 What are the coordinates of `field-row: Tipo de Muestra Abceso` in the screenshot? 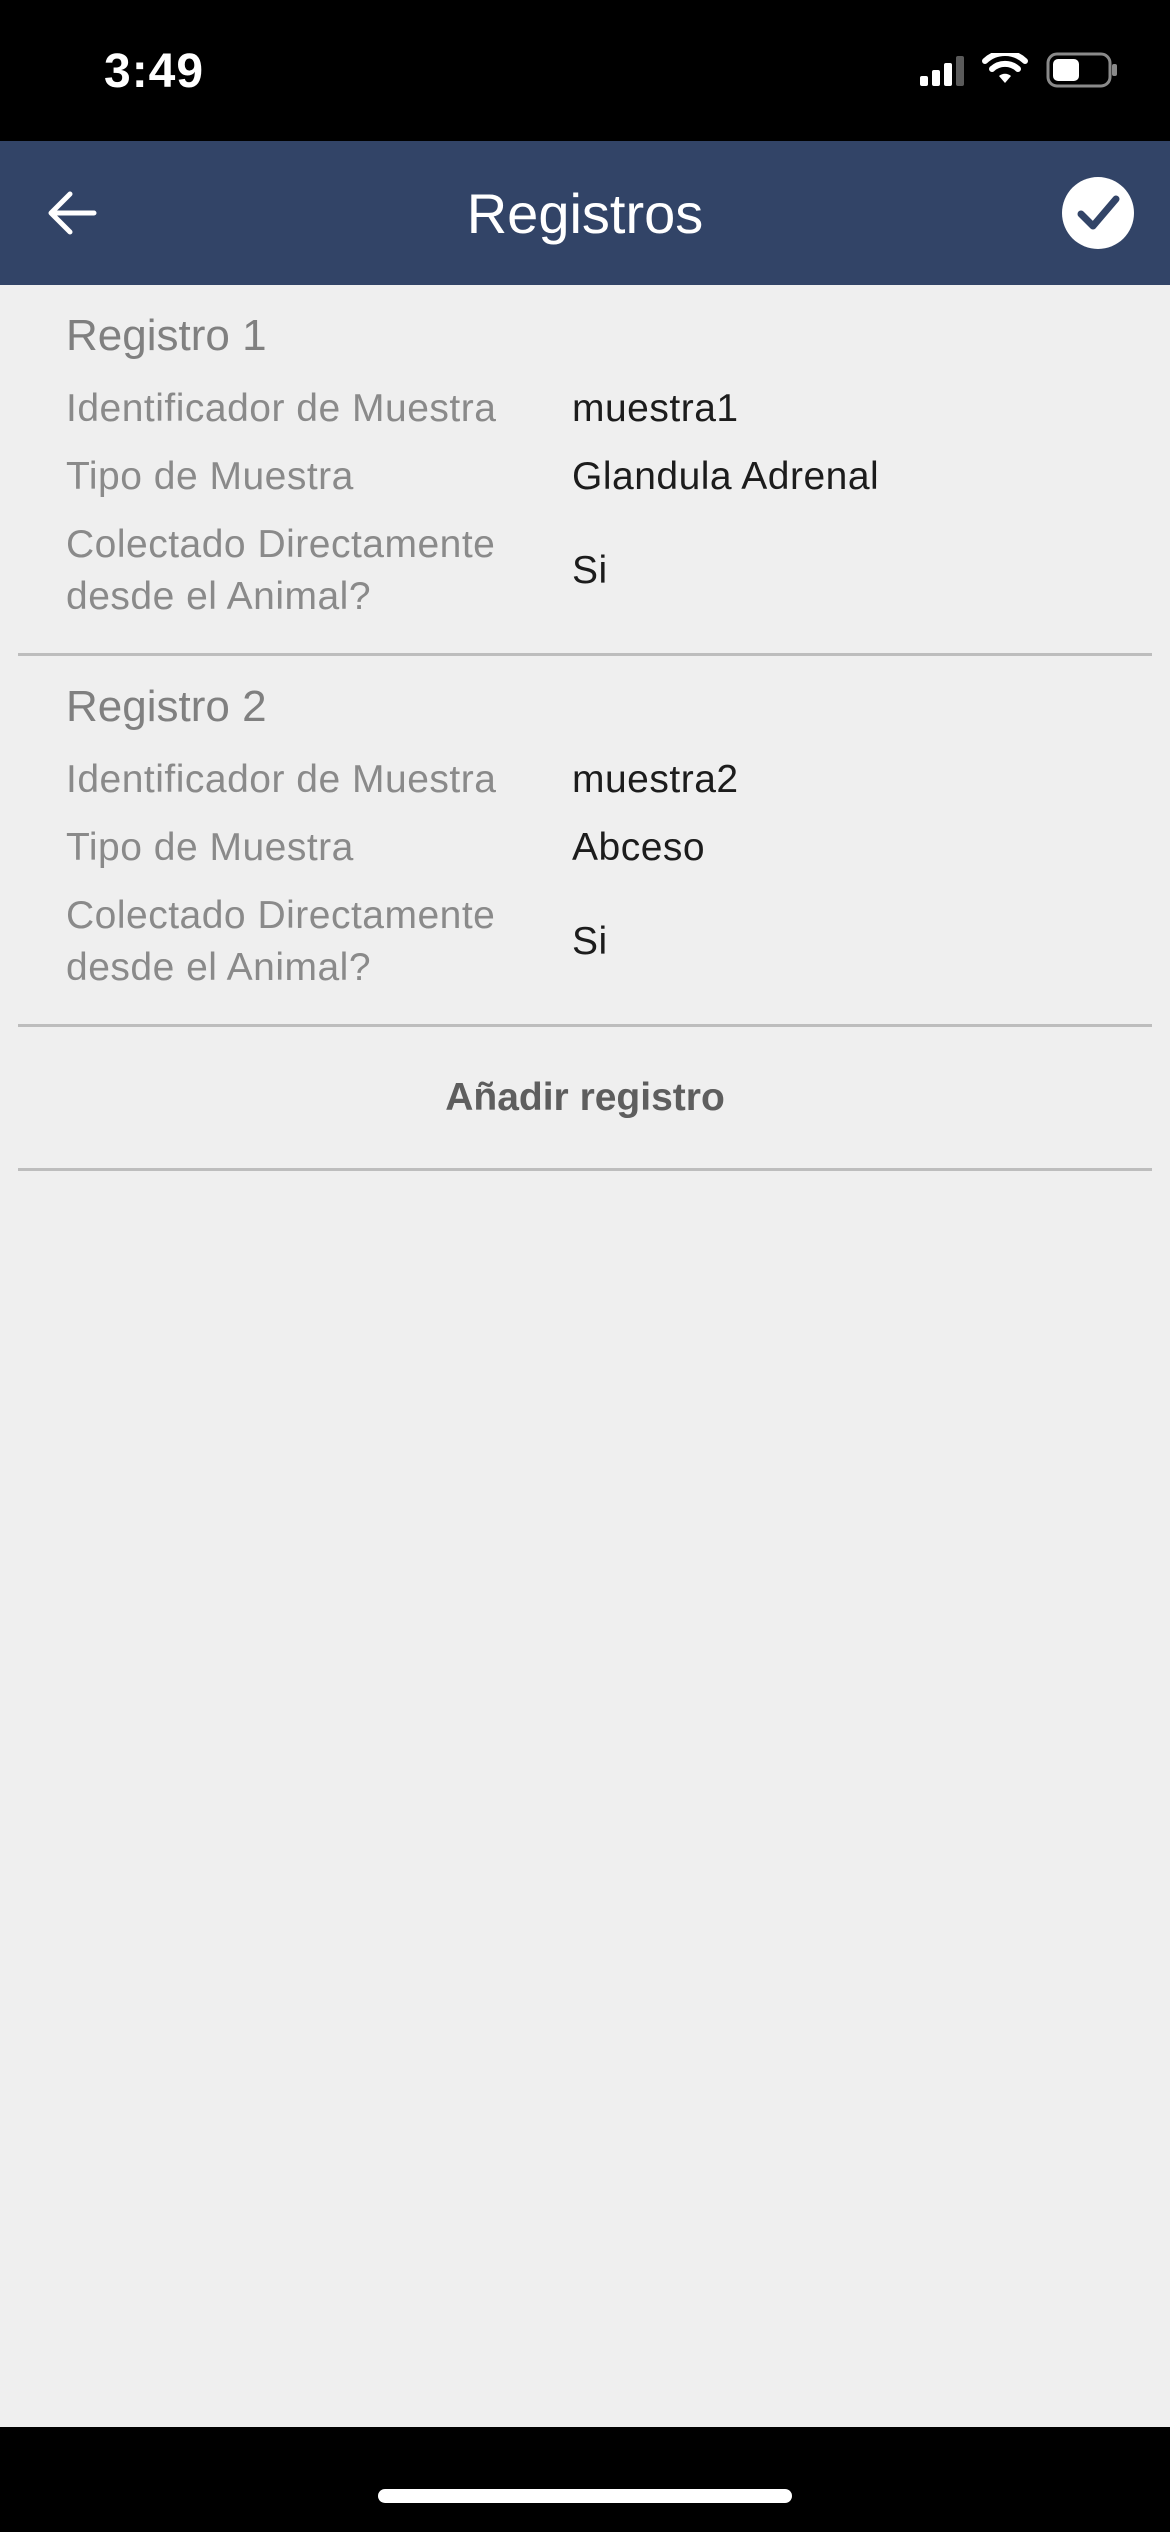 It's located at (609, 848).